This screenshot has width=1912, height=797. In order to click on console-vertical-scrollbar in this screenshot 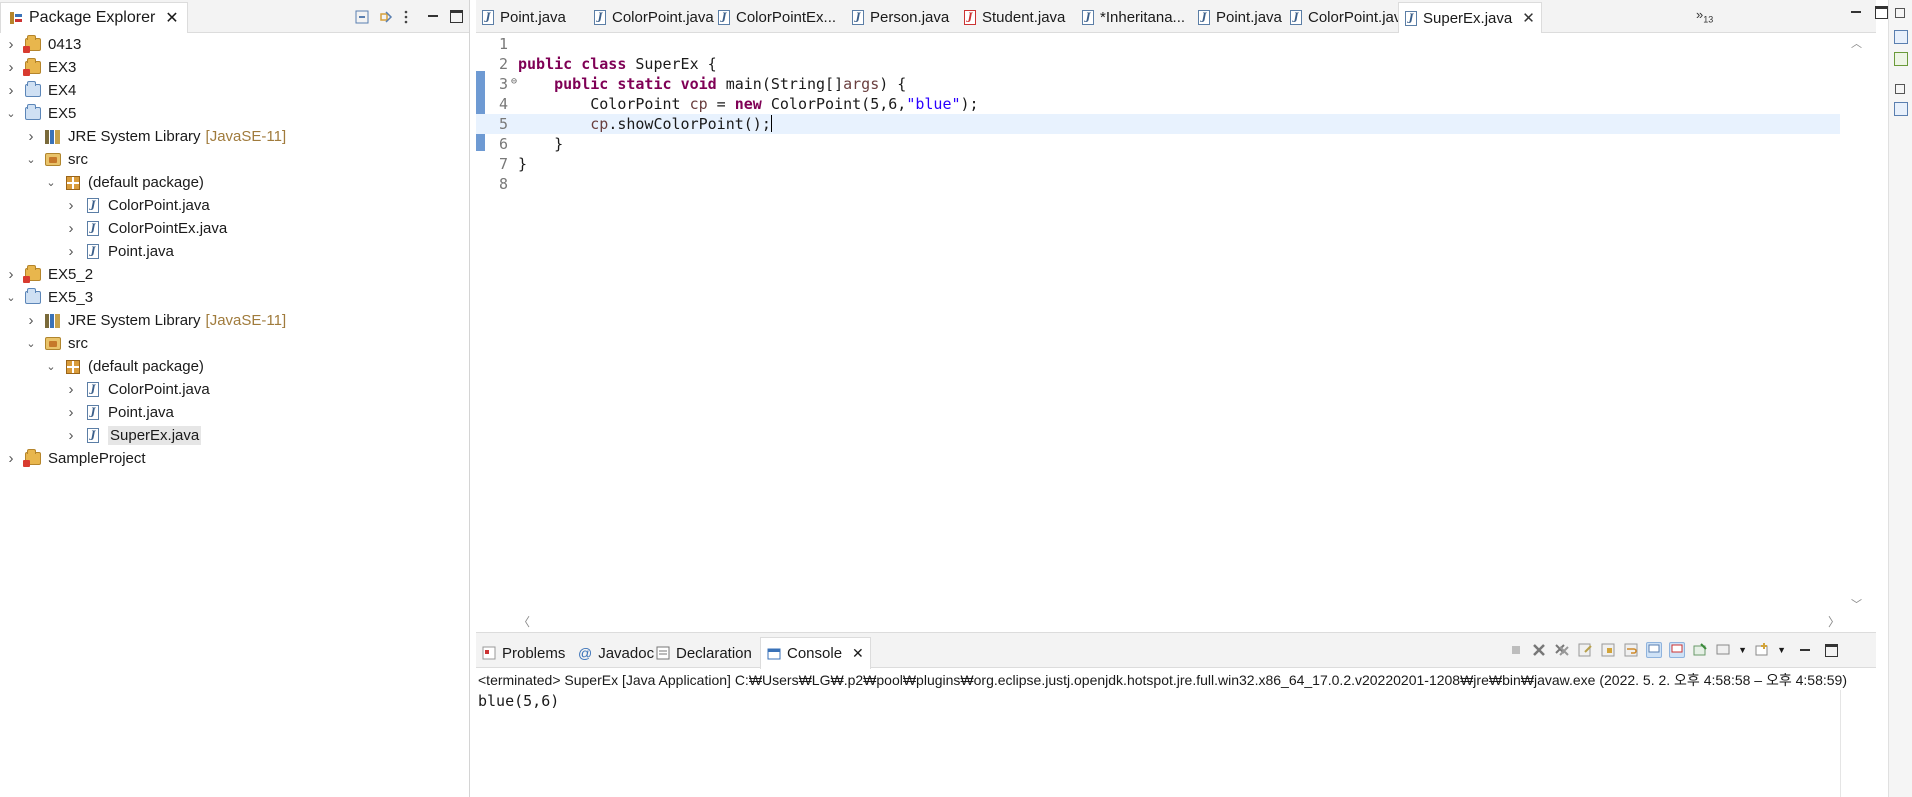, I will do `click(1858, 743)`.